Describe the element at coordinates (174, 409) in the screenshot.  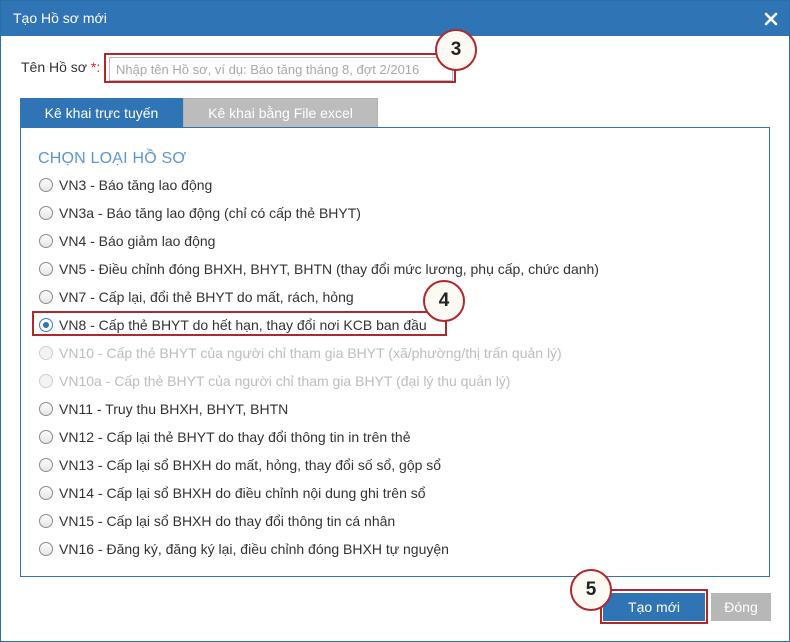
I see `option-label: VN11 - Truy thu BHXH, BHYT, BHTN` at that location.